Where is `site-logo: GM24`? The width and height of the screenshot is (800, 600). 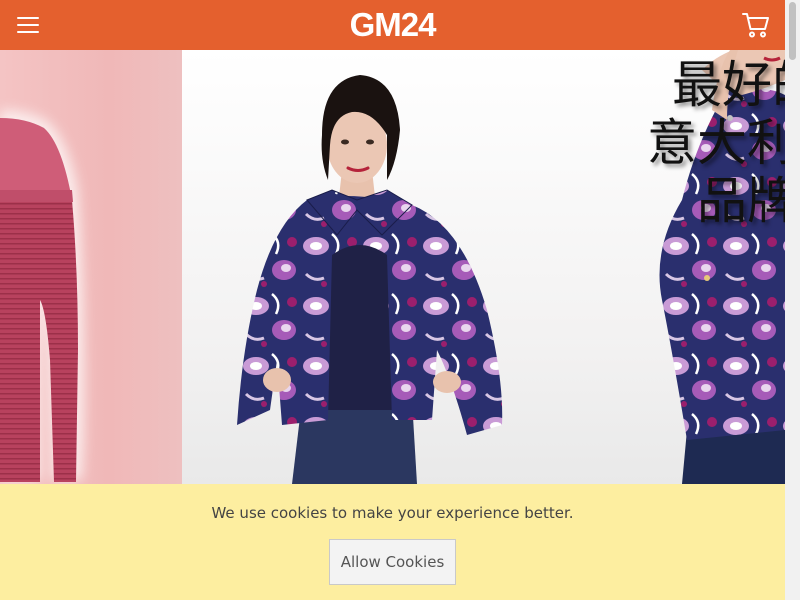
site-logo: GM24 is located at coordinates (392, 25).